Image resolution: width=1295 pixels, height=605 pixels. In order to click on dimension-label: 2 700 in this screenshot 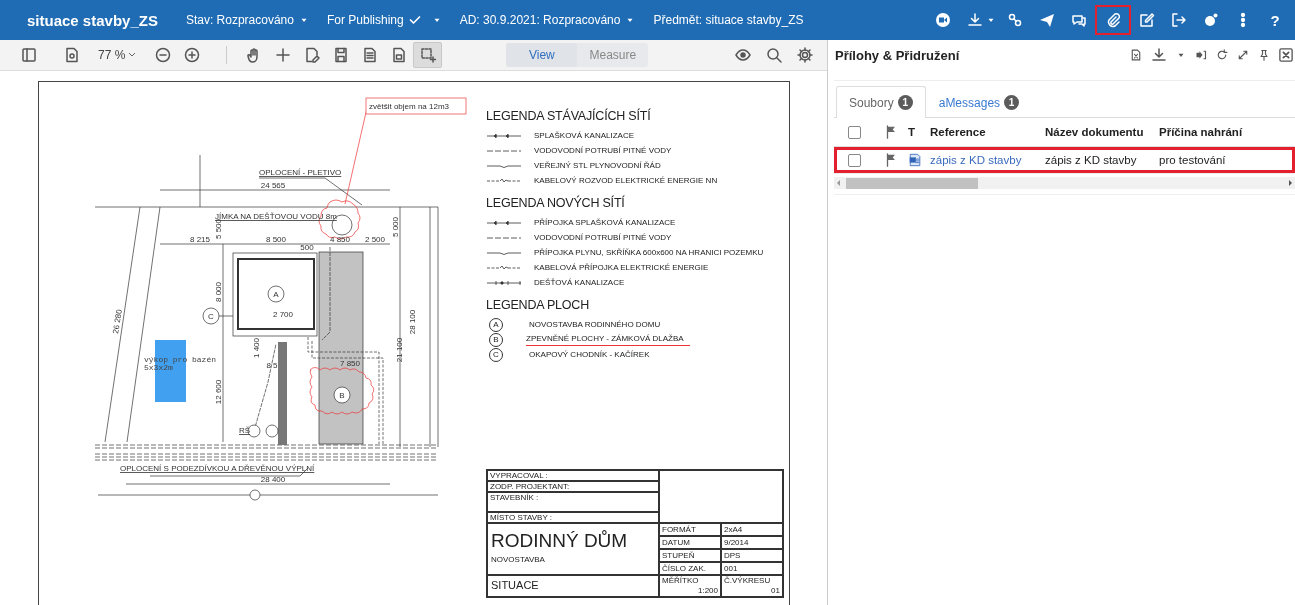, I will do `click(283, 314)`.